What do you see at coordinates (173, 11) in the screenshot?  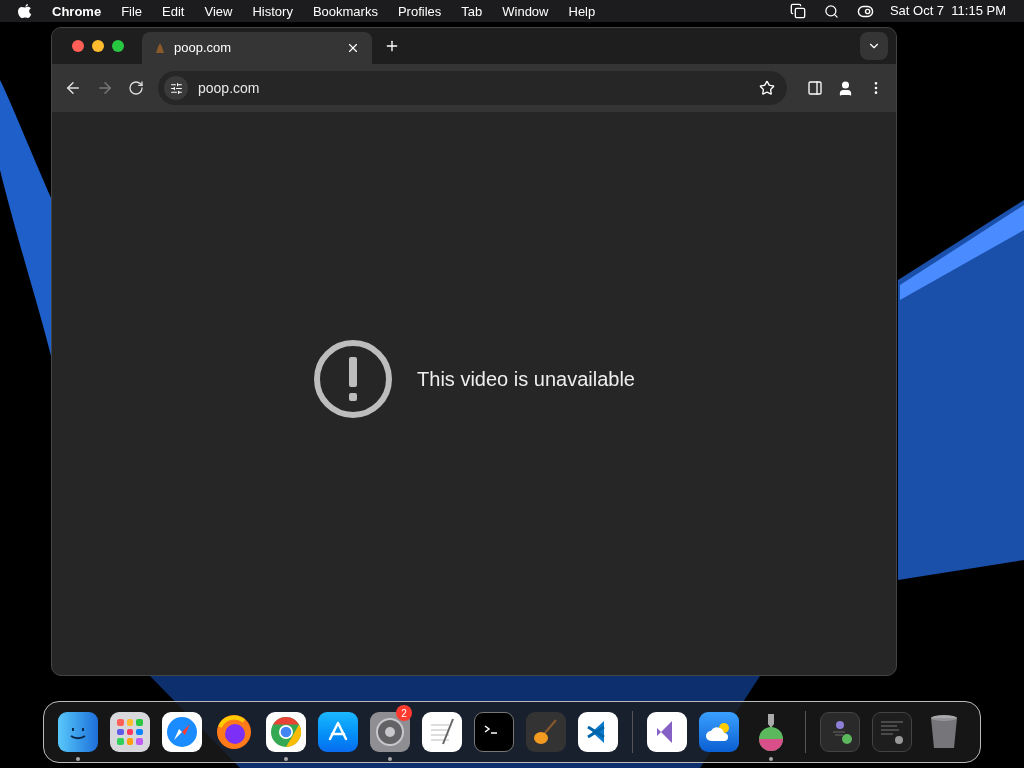 I see `menu-item: Edit` at bounding box center [173, 11].